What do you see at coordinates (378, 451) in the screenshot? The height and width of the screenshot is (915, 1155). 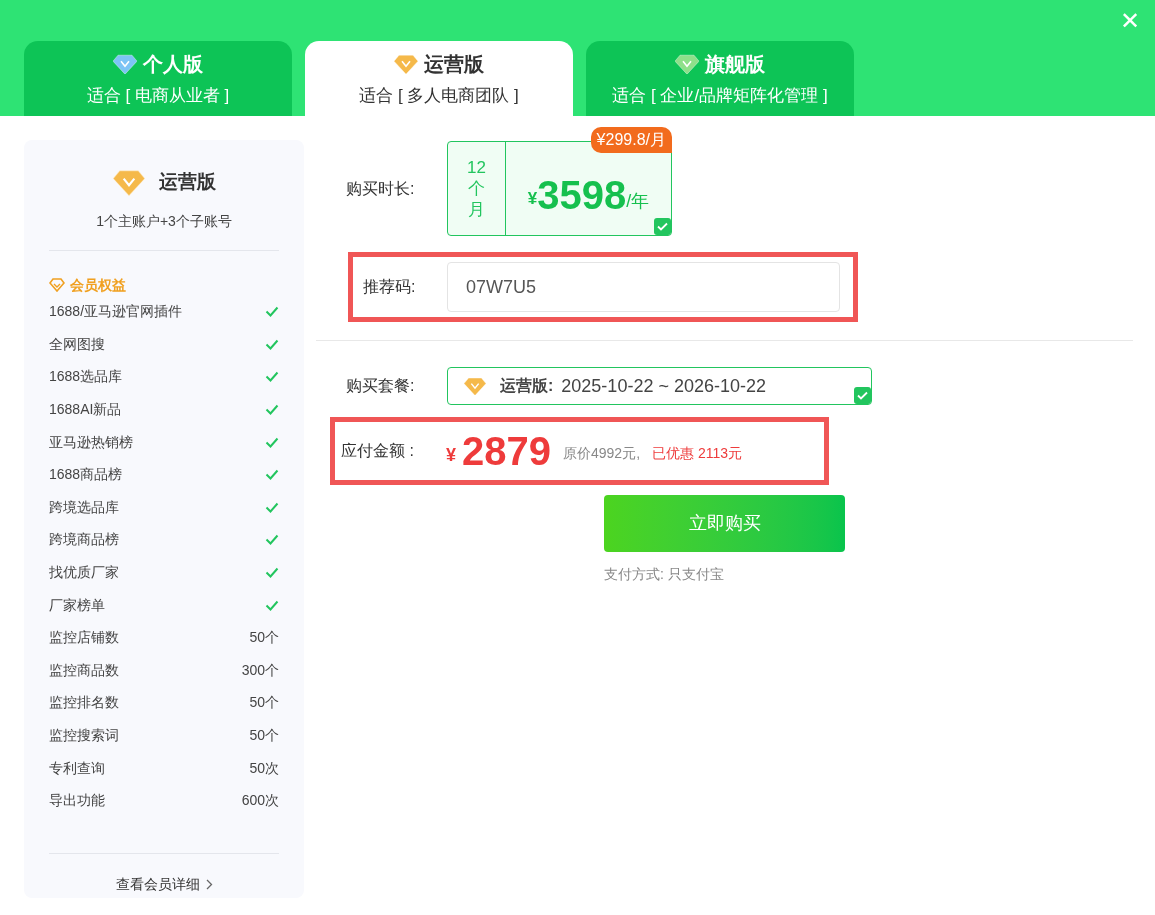 I see `amount-label: 应付金额 :` at bounding box center [378, 451].